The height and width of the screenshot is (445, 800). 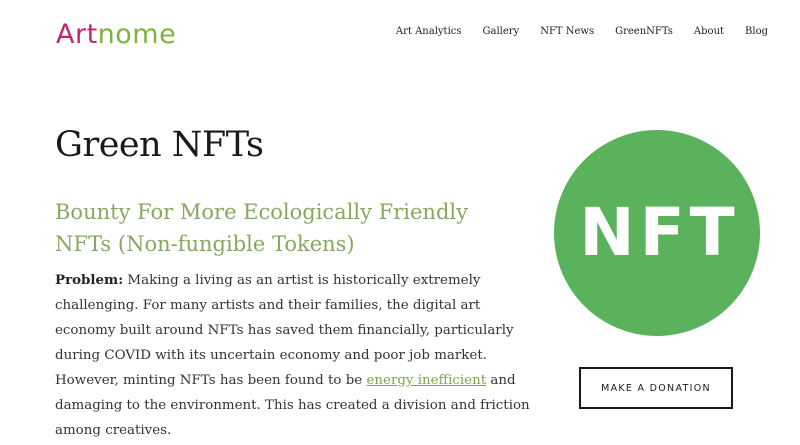 I want to click on nav-item-art-analytics: Art Analytics, so click(x=429, y=32).